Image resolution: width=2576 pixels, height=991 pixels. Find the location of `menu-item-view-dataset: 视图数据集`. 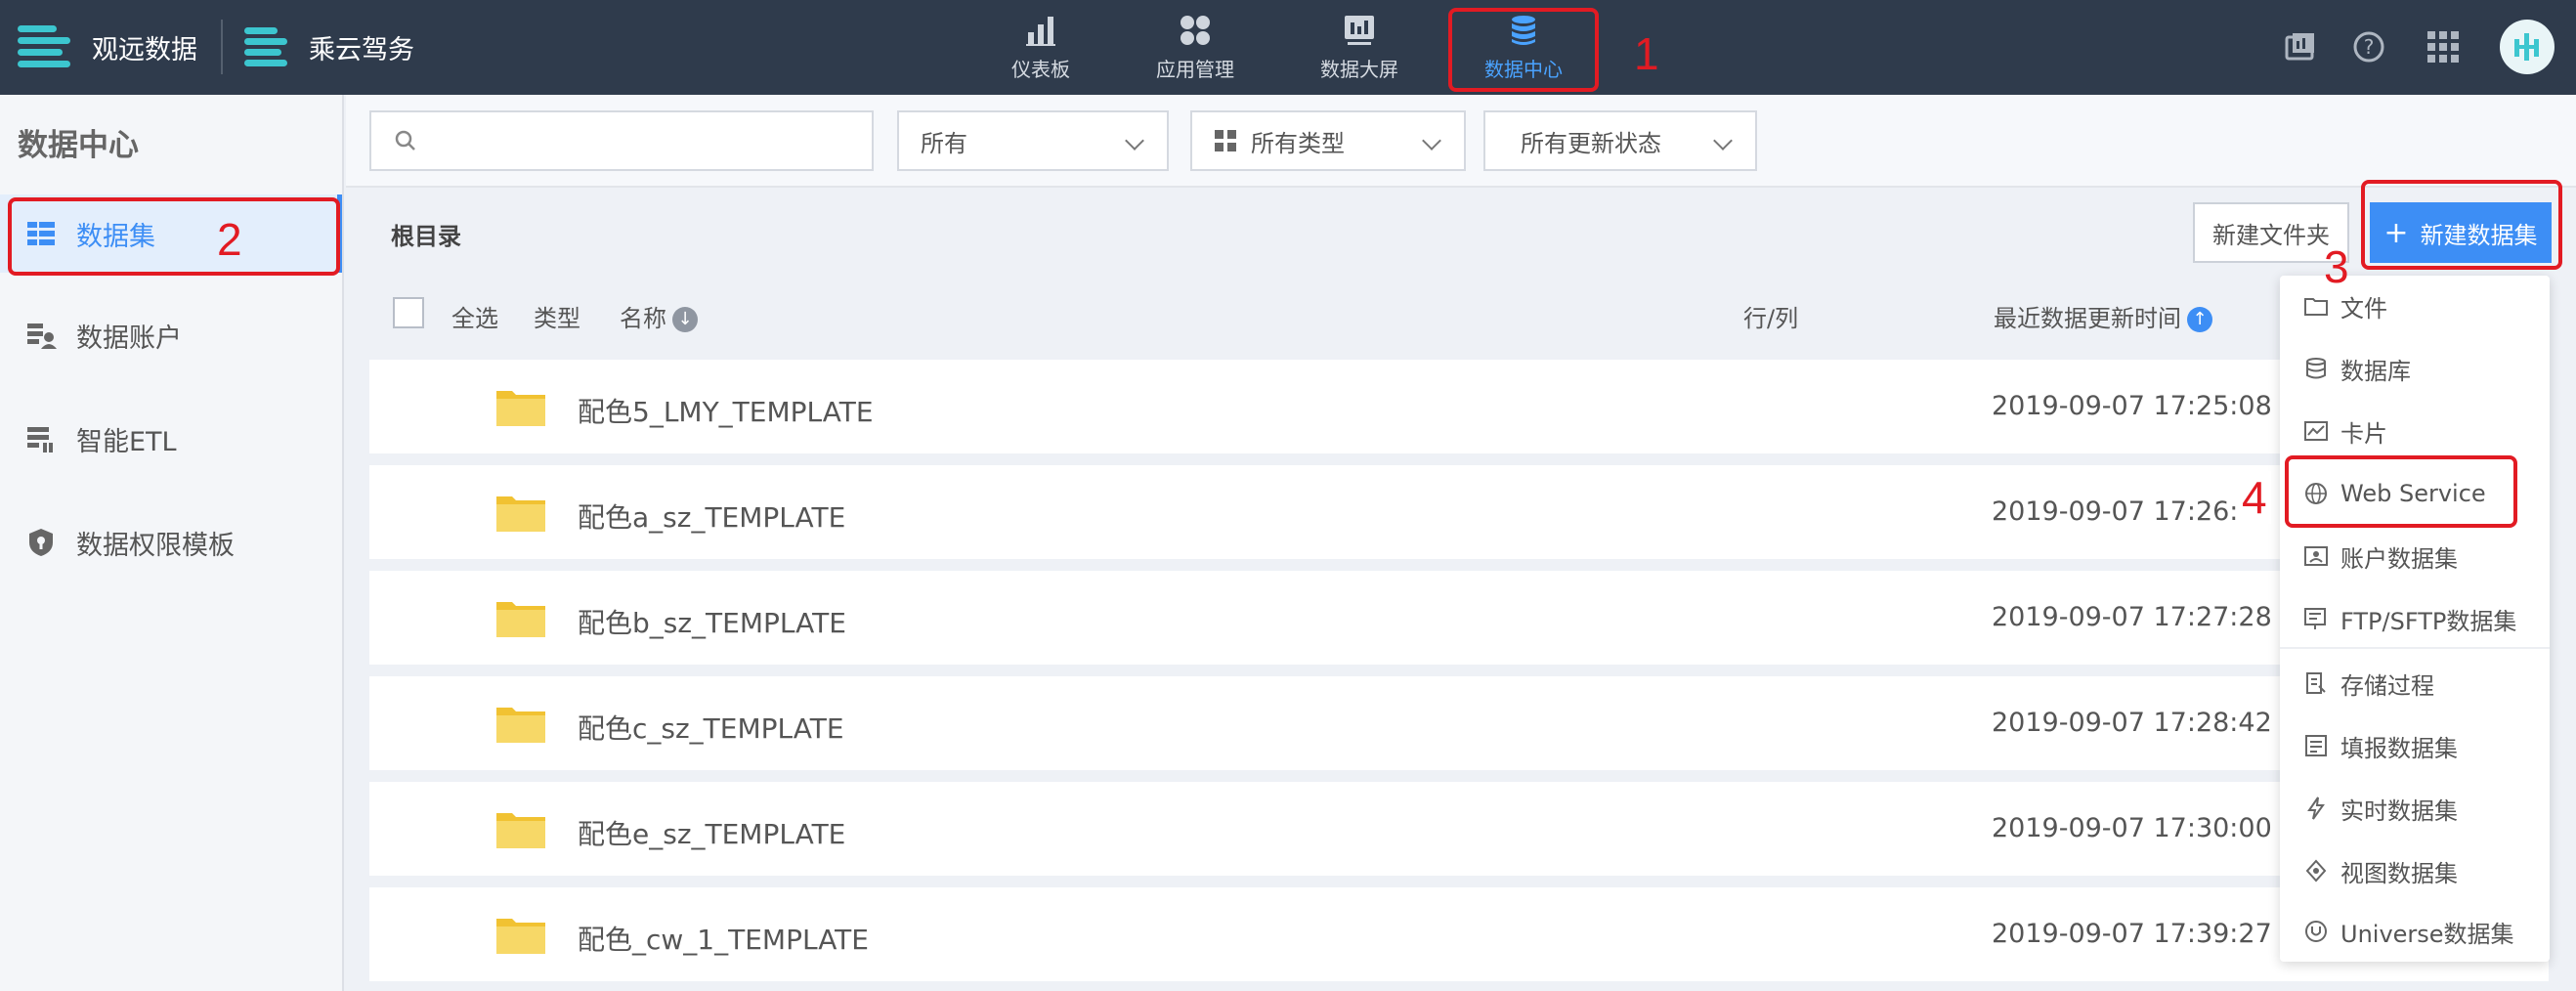

menu-item-view-dataset: 视图数据集 is located at coordinates (2415, 871).